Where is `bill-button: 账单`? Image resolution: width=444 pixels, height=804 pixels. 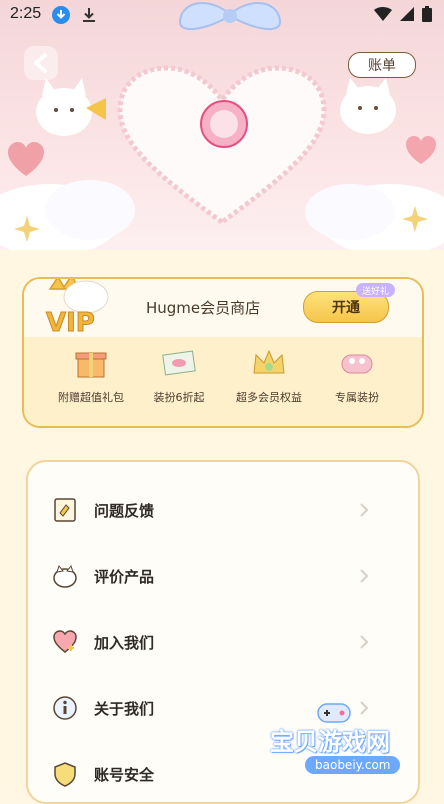
bill-button: 账单 is located at coordinates (382, 65).